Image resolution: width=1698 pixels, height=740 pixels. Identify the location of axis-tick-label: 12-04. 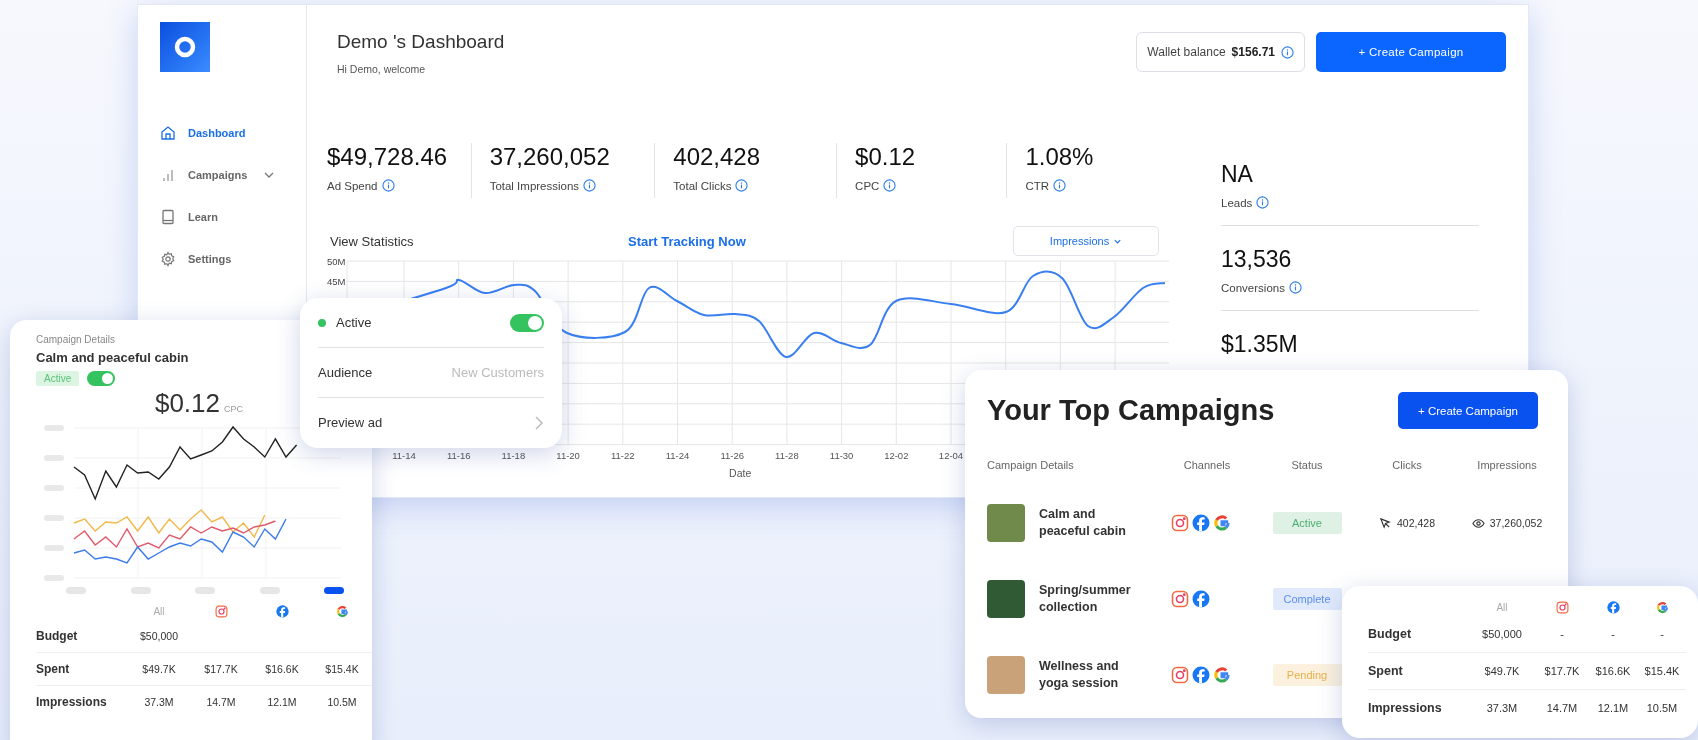
(951, 455).